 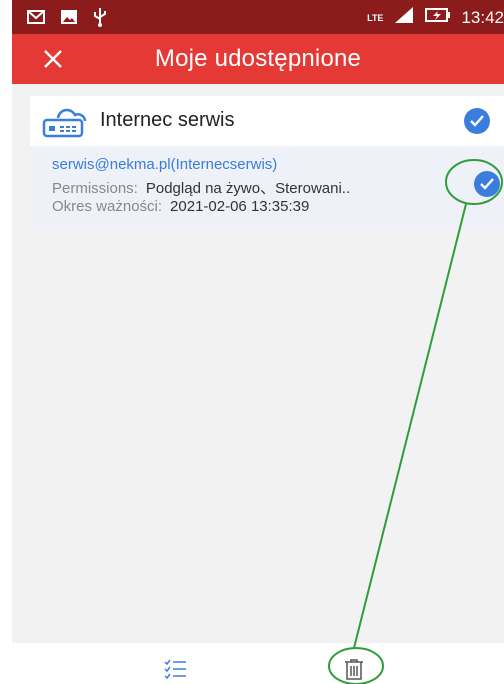 What do you see at coordinates (356, 665) in the screenshot?
I see `annotation-circle-trash` at bounding box center [356, 665].